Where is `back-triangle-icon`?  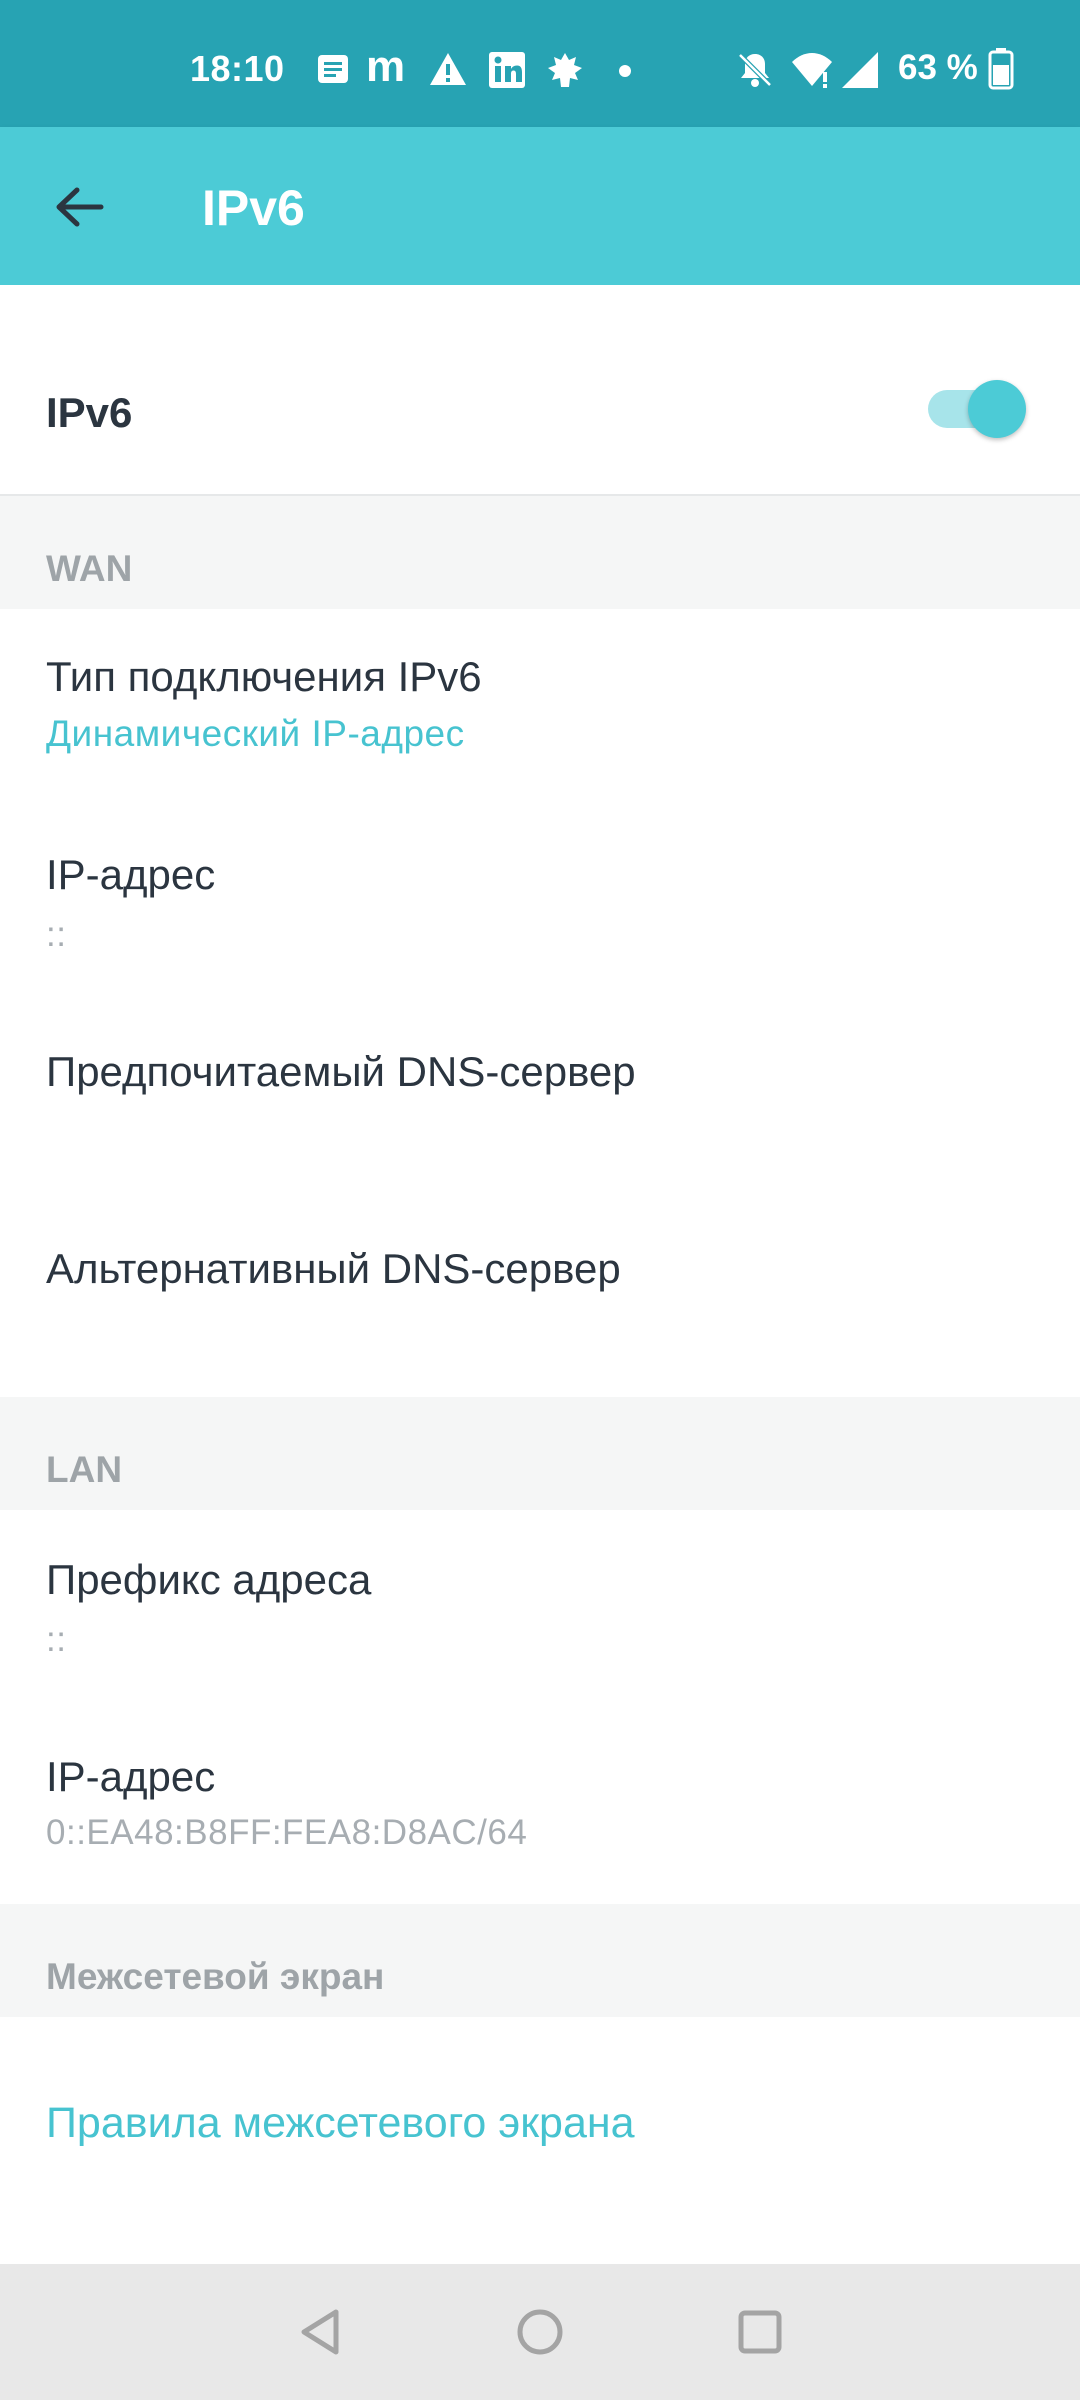
back-triangle-icon is located at coordinates (320, 2332).